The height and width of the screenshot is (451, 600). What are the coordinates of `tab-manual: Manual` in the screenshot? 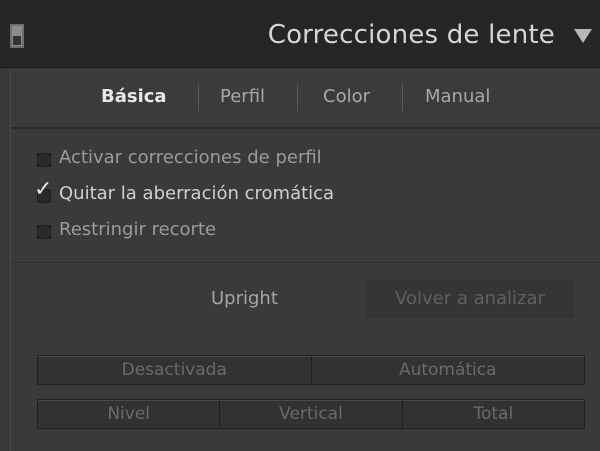 It's located at (457, 96).